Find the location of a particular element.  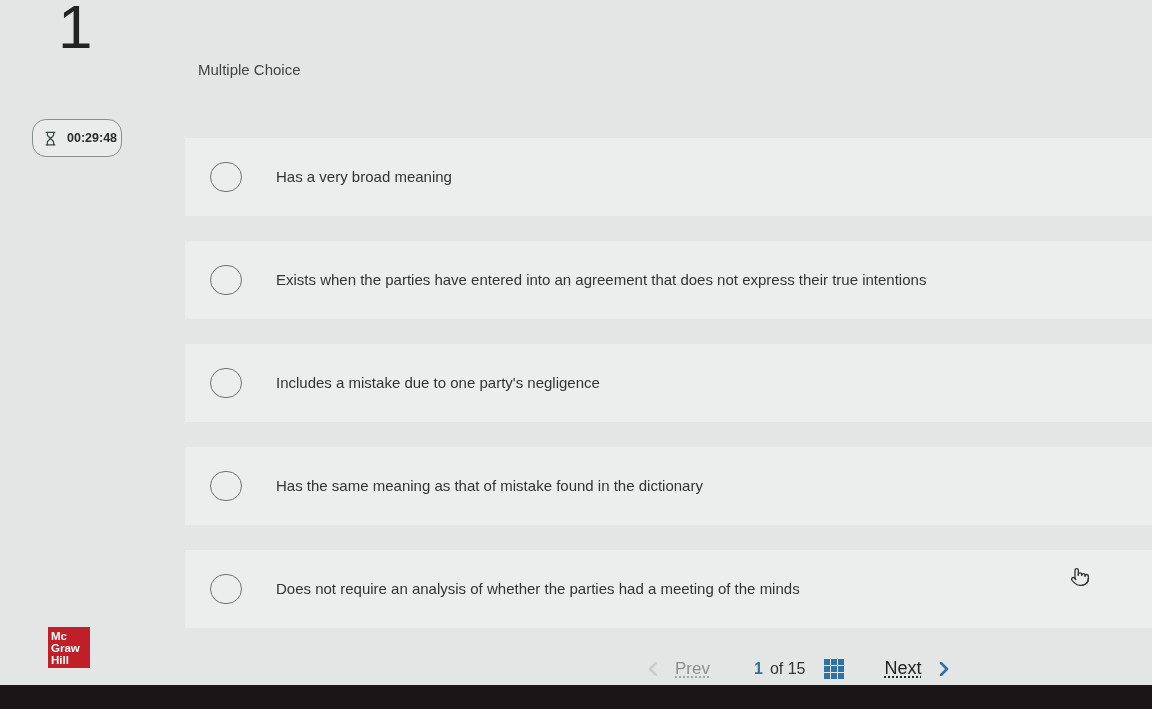

timer-text: 00:29:48 is located at coordinates (92, 138).